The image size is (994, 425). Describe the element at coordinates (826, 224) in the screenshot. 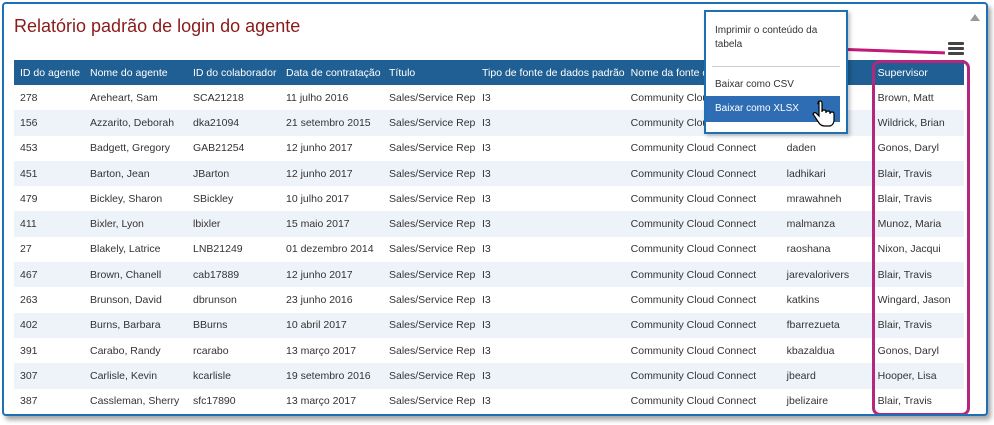

I see `table-cell: malmanza` at that location.